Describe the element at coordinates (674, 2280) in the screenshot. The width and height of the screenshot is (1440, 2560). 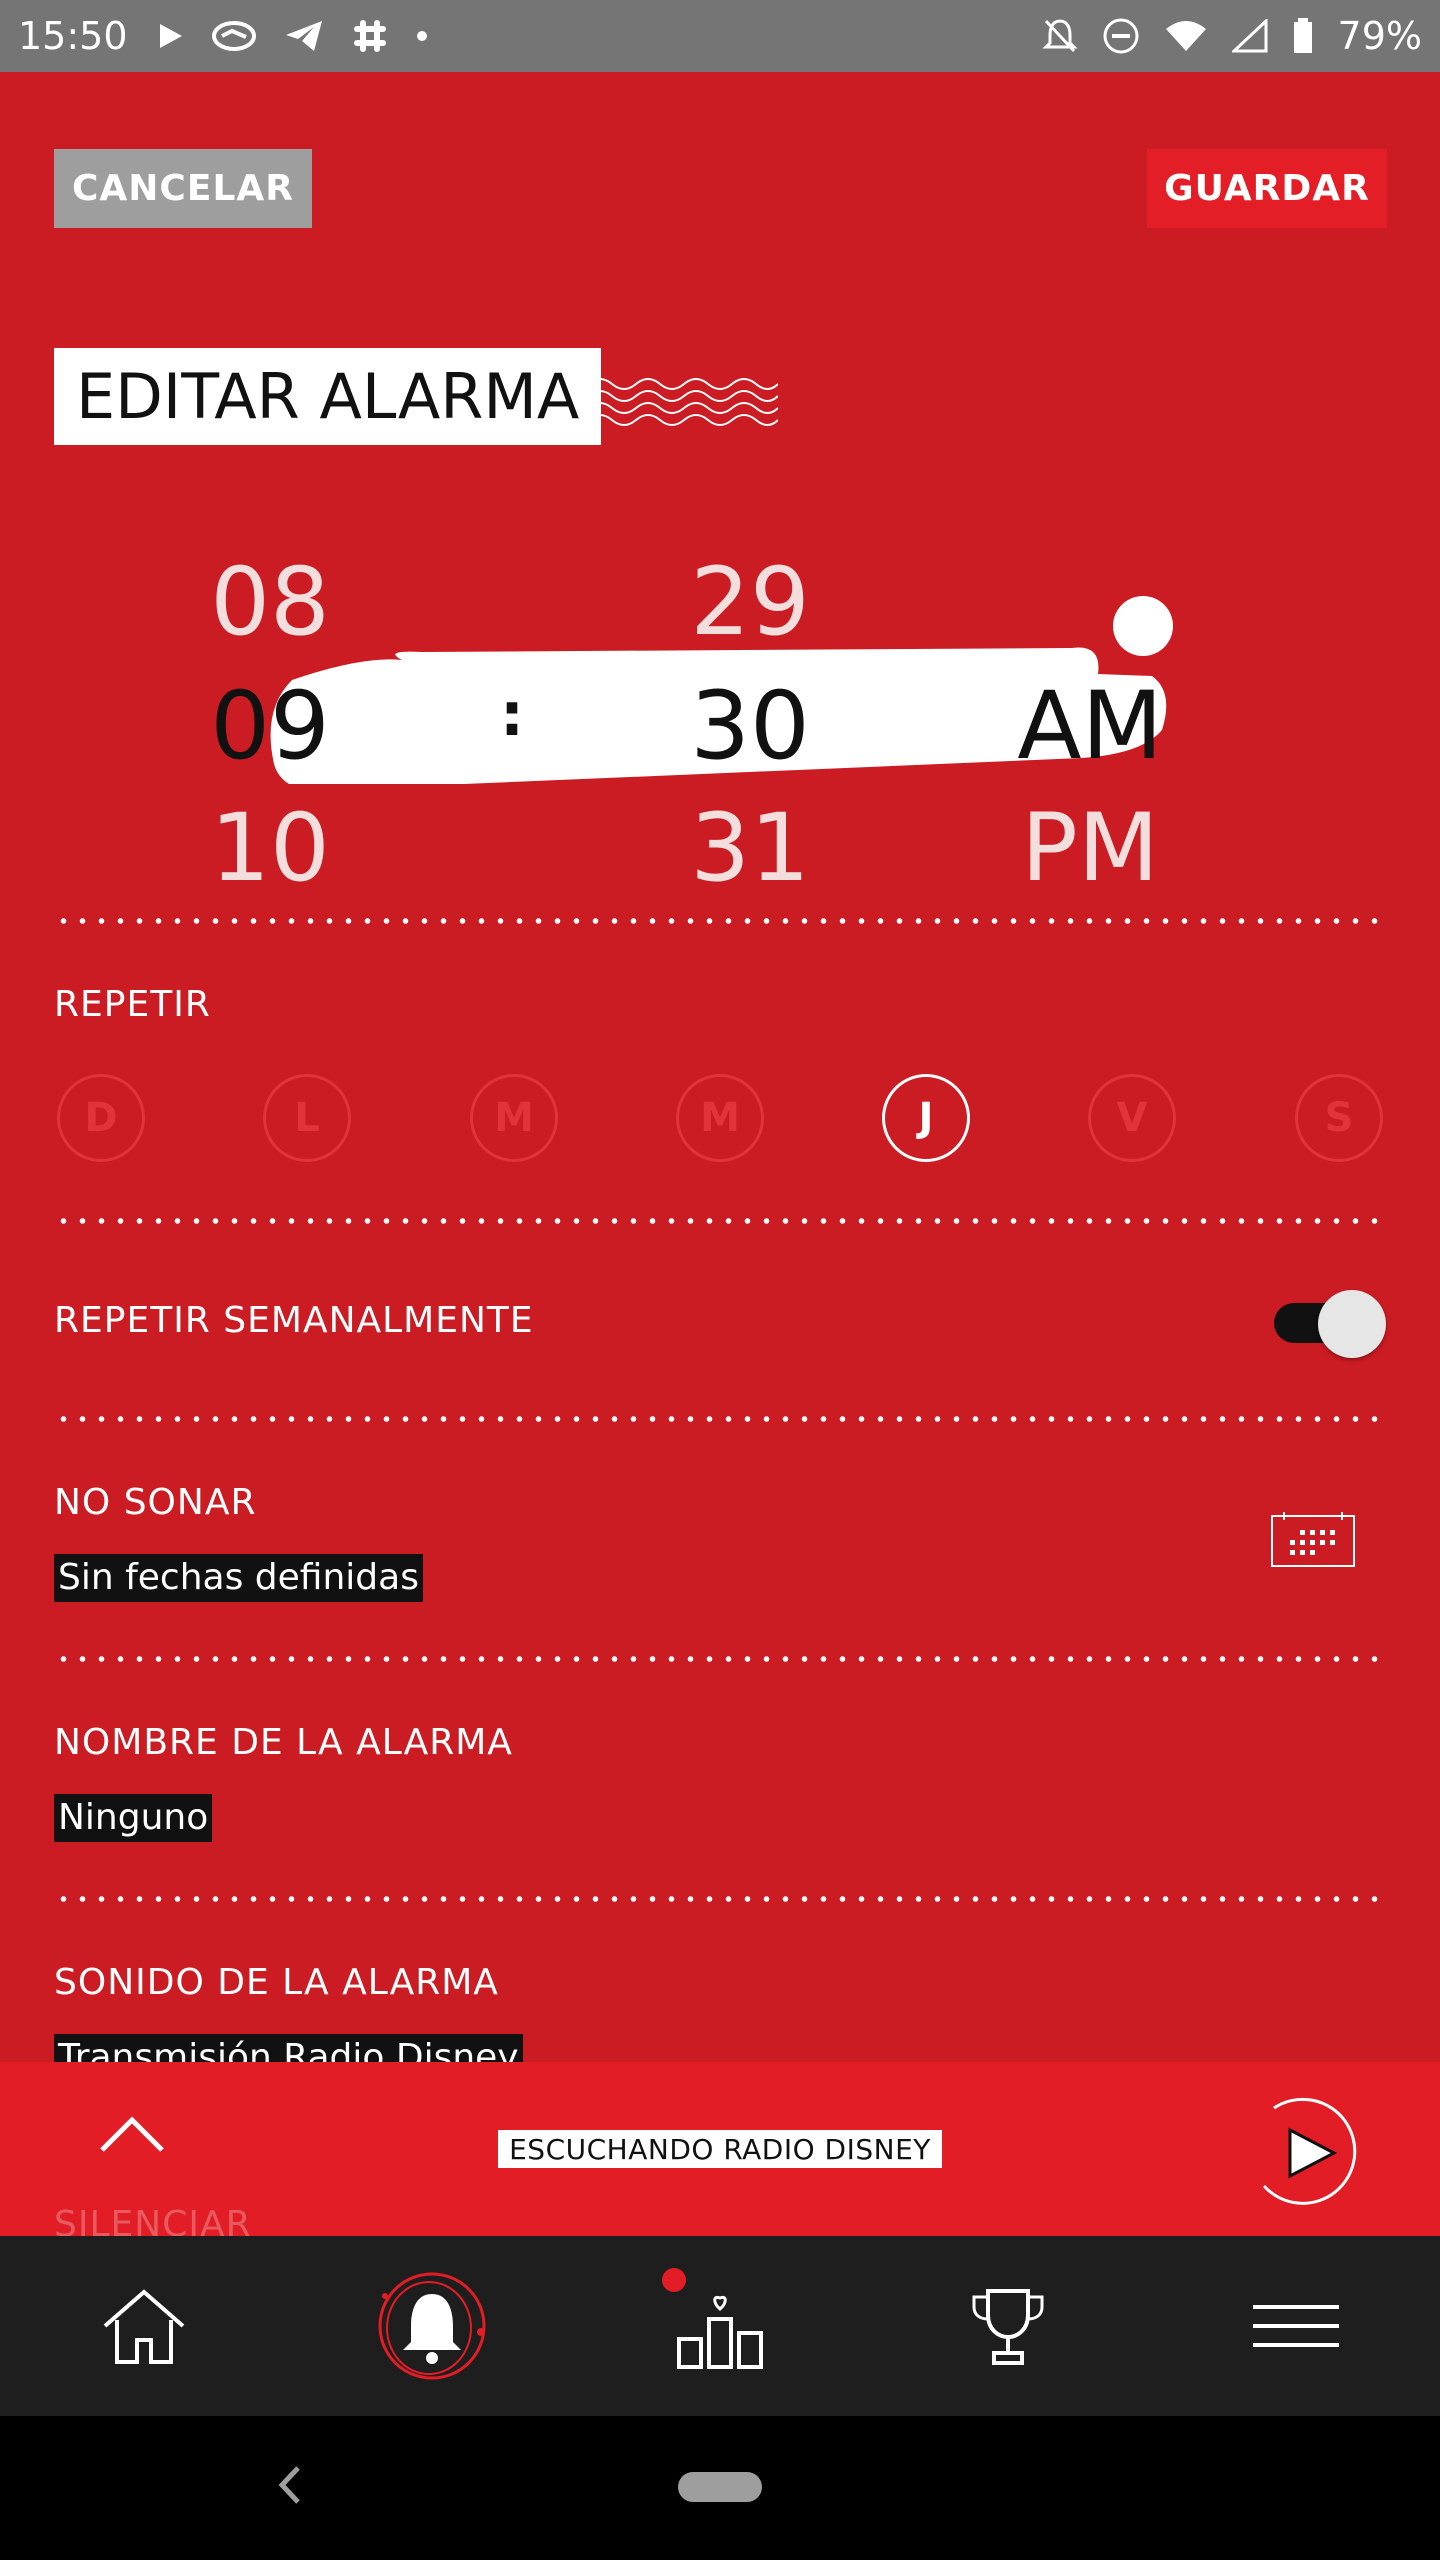
I see `notification-dot` at that location.